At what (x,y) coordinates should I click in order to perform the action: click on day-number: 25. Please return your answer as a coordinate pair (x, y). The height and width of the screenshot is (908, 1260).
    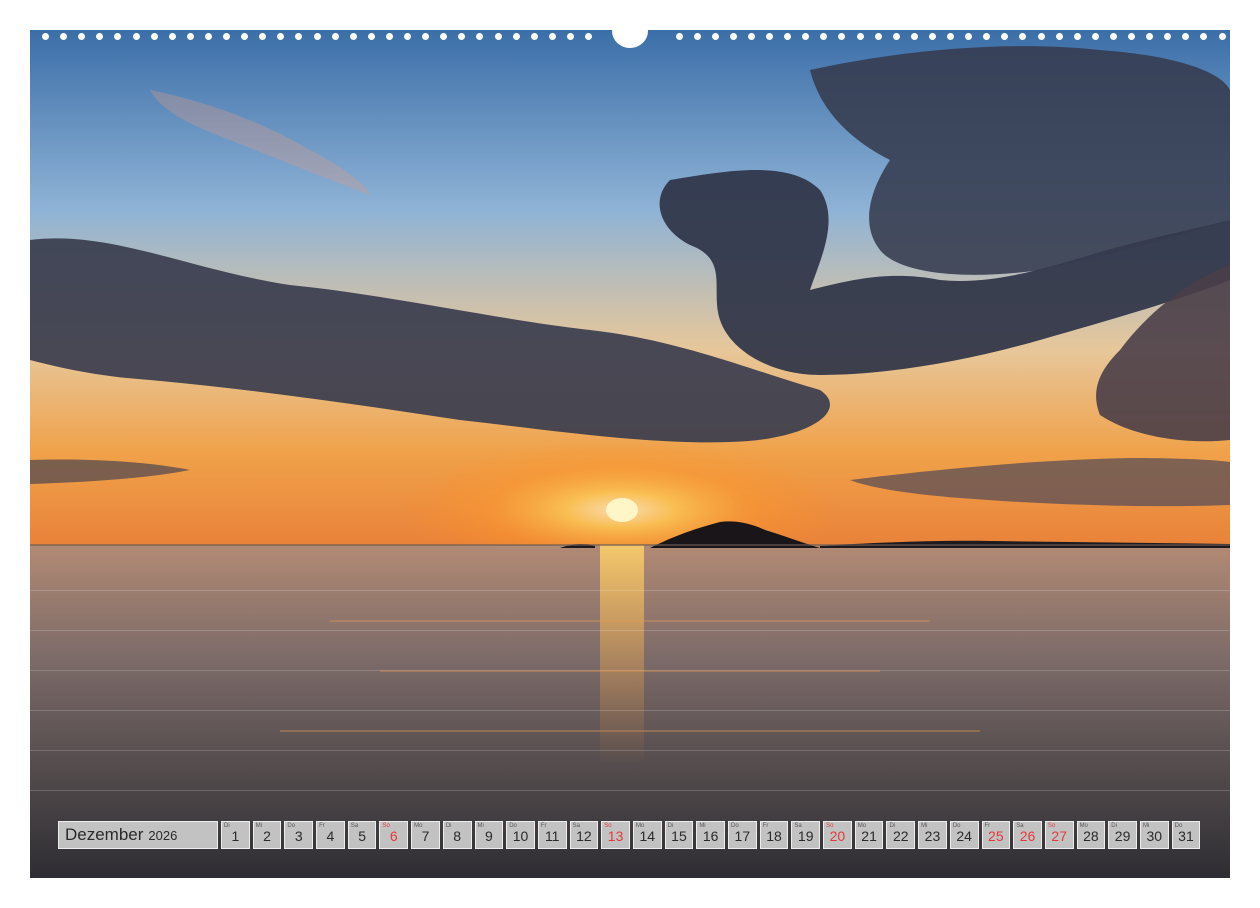
    Looking at the image, I should click on (996, 836).